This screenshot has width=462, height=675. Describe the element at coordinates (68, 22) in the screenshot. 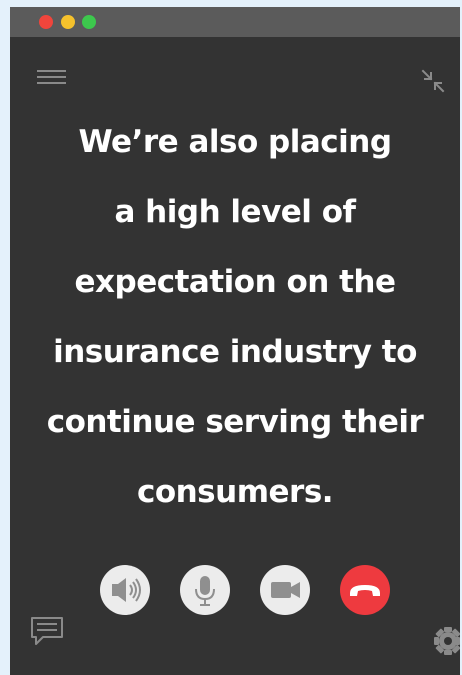

I see `minimize-window-button` at that location.